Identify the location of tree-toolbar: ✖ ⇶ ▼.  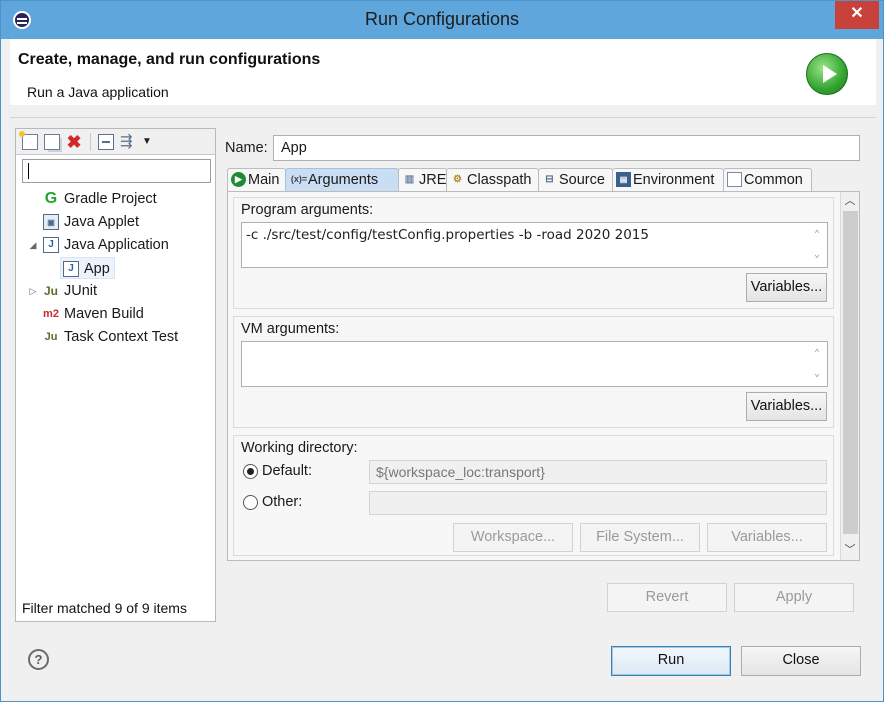
(115, 142).